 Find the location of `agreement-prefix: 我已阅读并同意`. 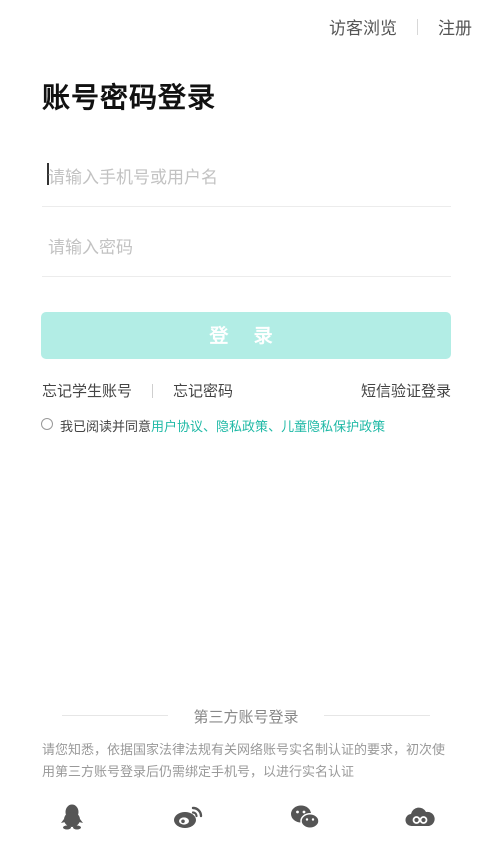

agreement-prefix: 我已阅读并同意 is located at coordinates (106, 427).